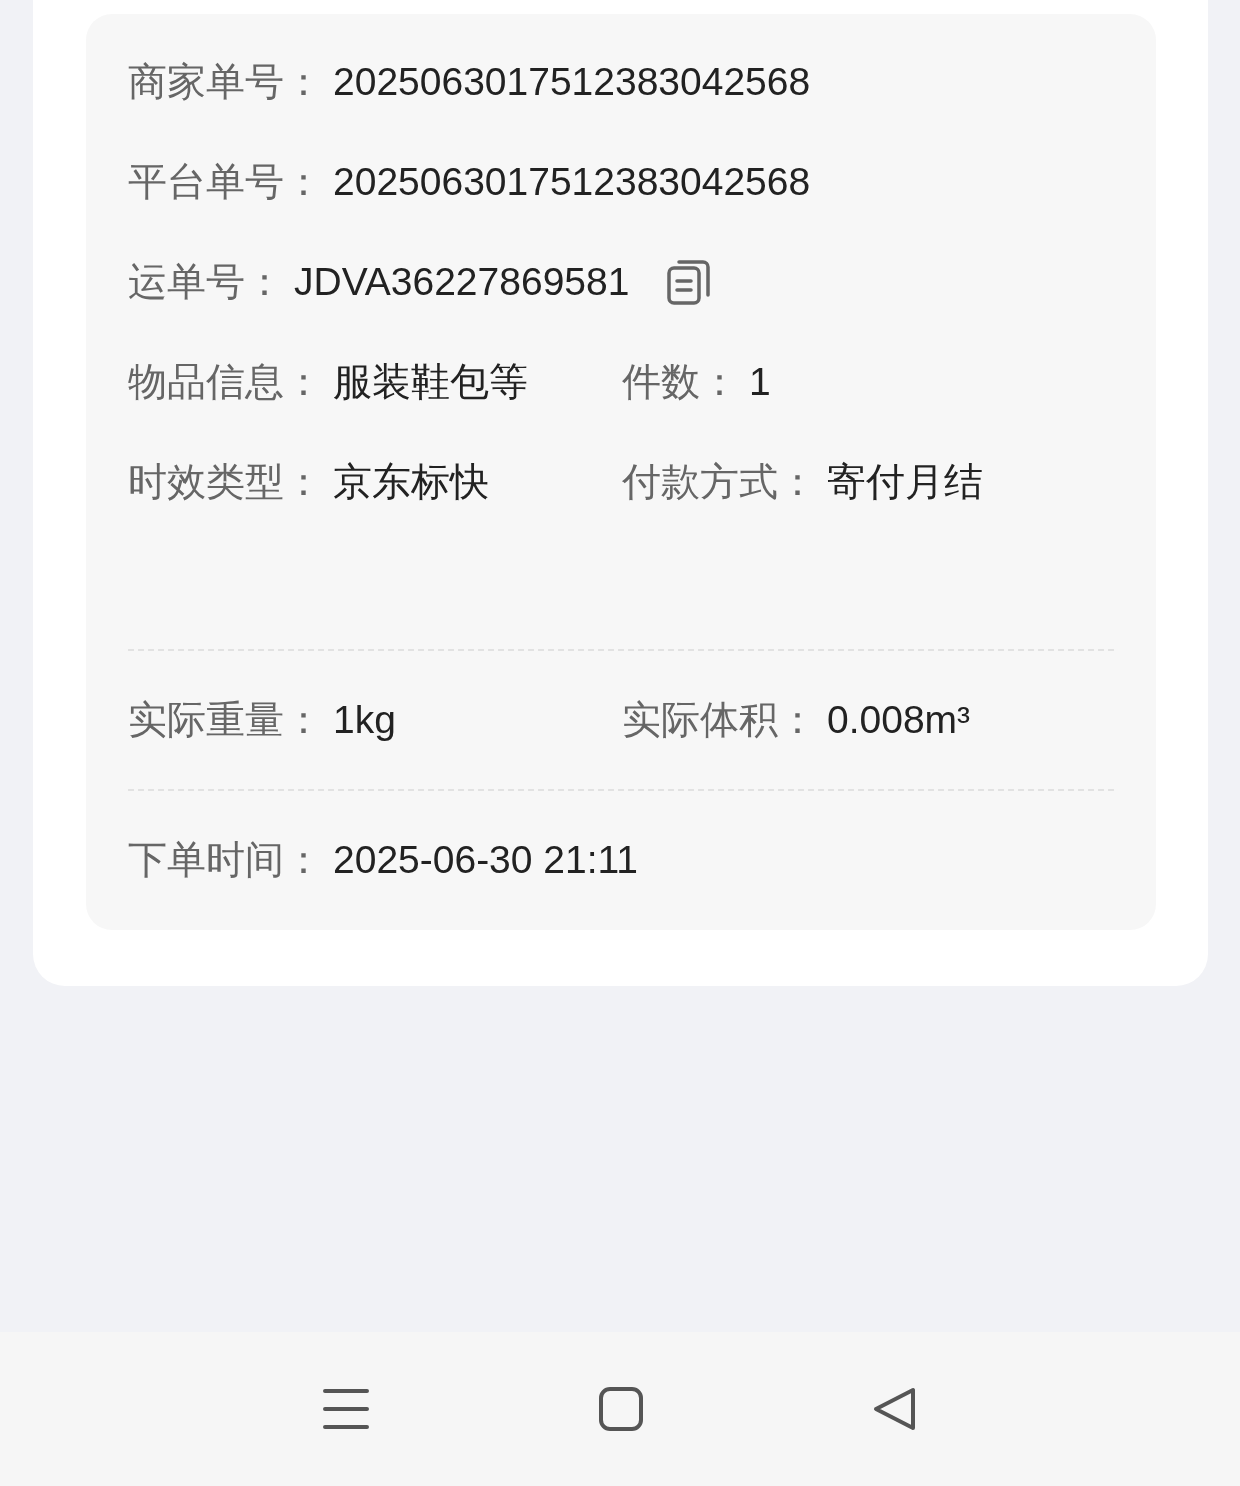  Describe the element at coordinates (225, 382) in the screenshot. I see `field-label: 物品信息：` at that location.